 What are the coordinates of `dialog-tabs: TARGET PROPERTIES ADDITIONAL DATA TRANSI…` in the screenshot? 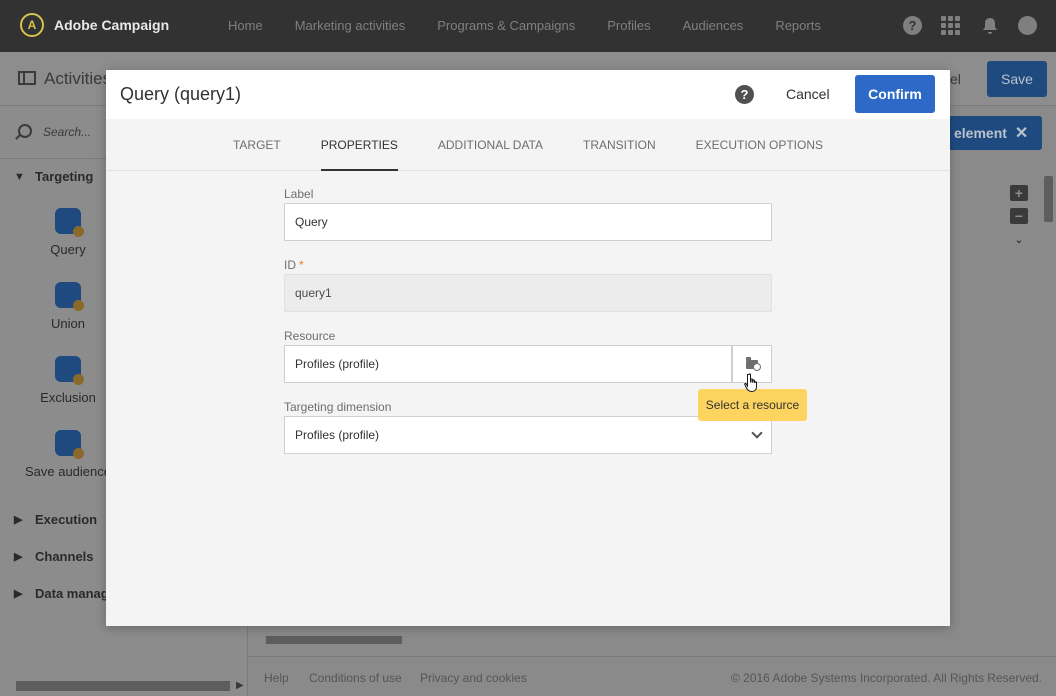 It's located at (528, 145).